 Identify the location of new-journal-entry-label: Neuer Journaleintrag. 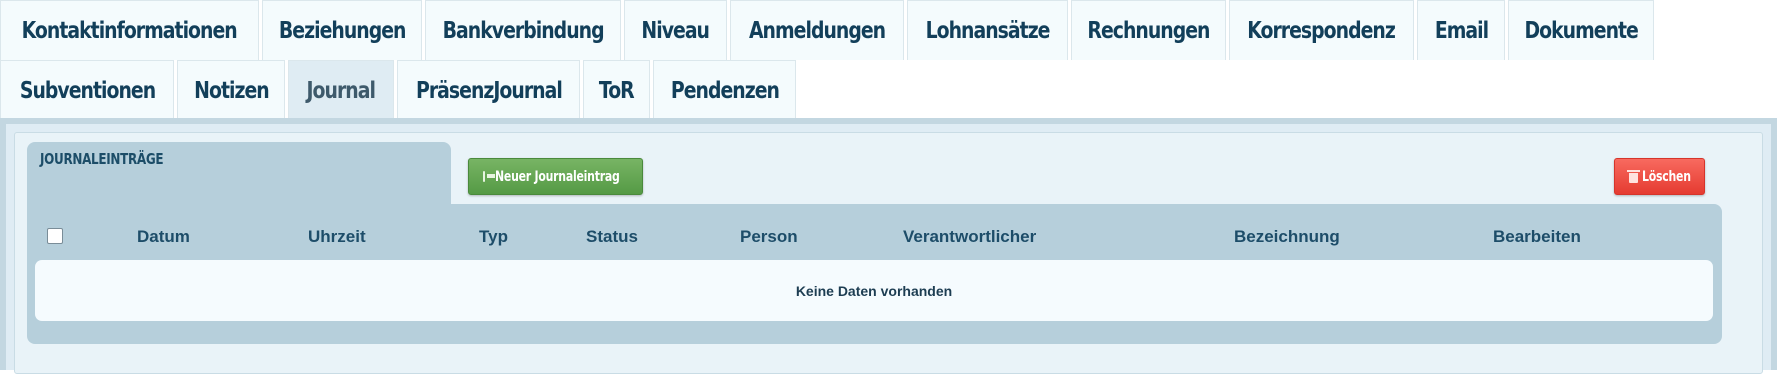
(557, 176).